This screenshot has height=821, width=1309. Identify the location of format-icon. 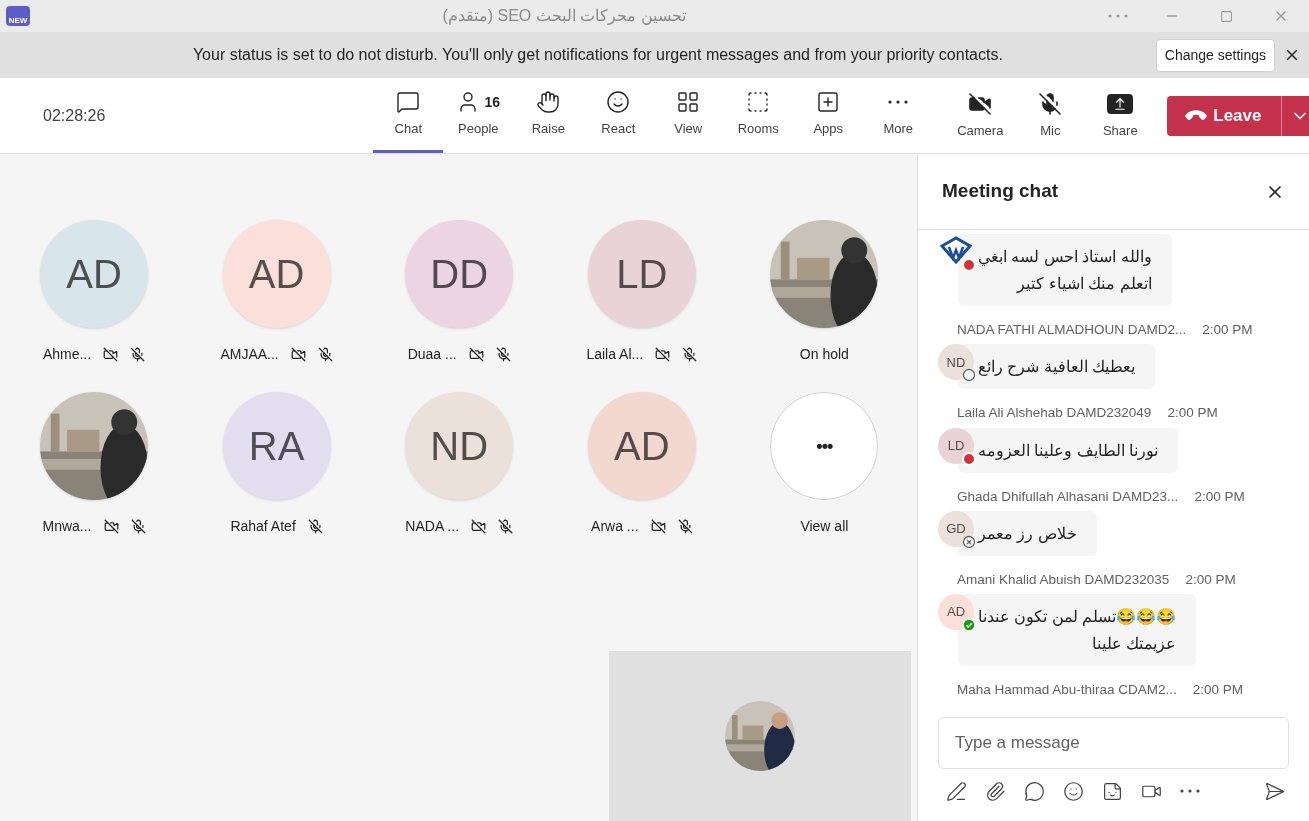
(956, 791).